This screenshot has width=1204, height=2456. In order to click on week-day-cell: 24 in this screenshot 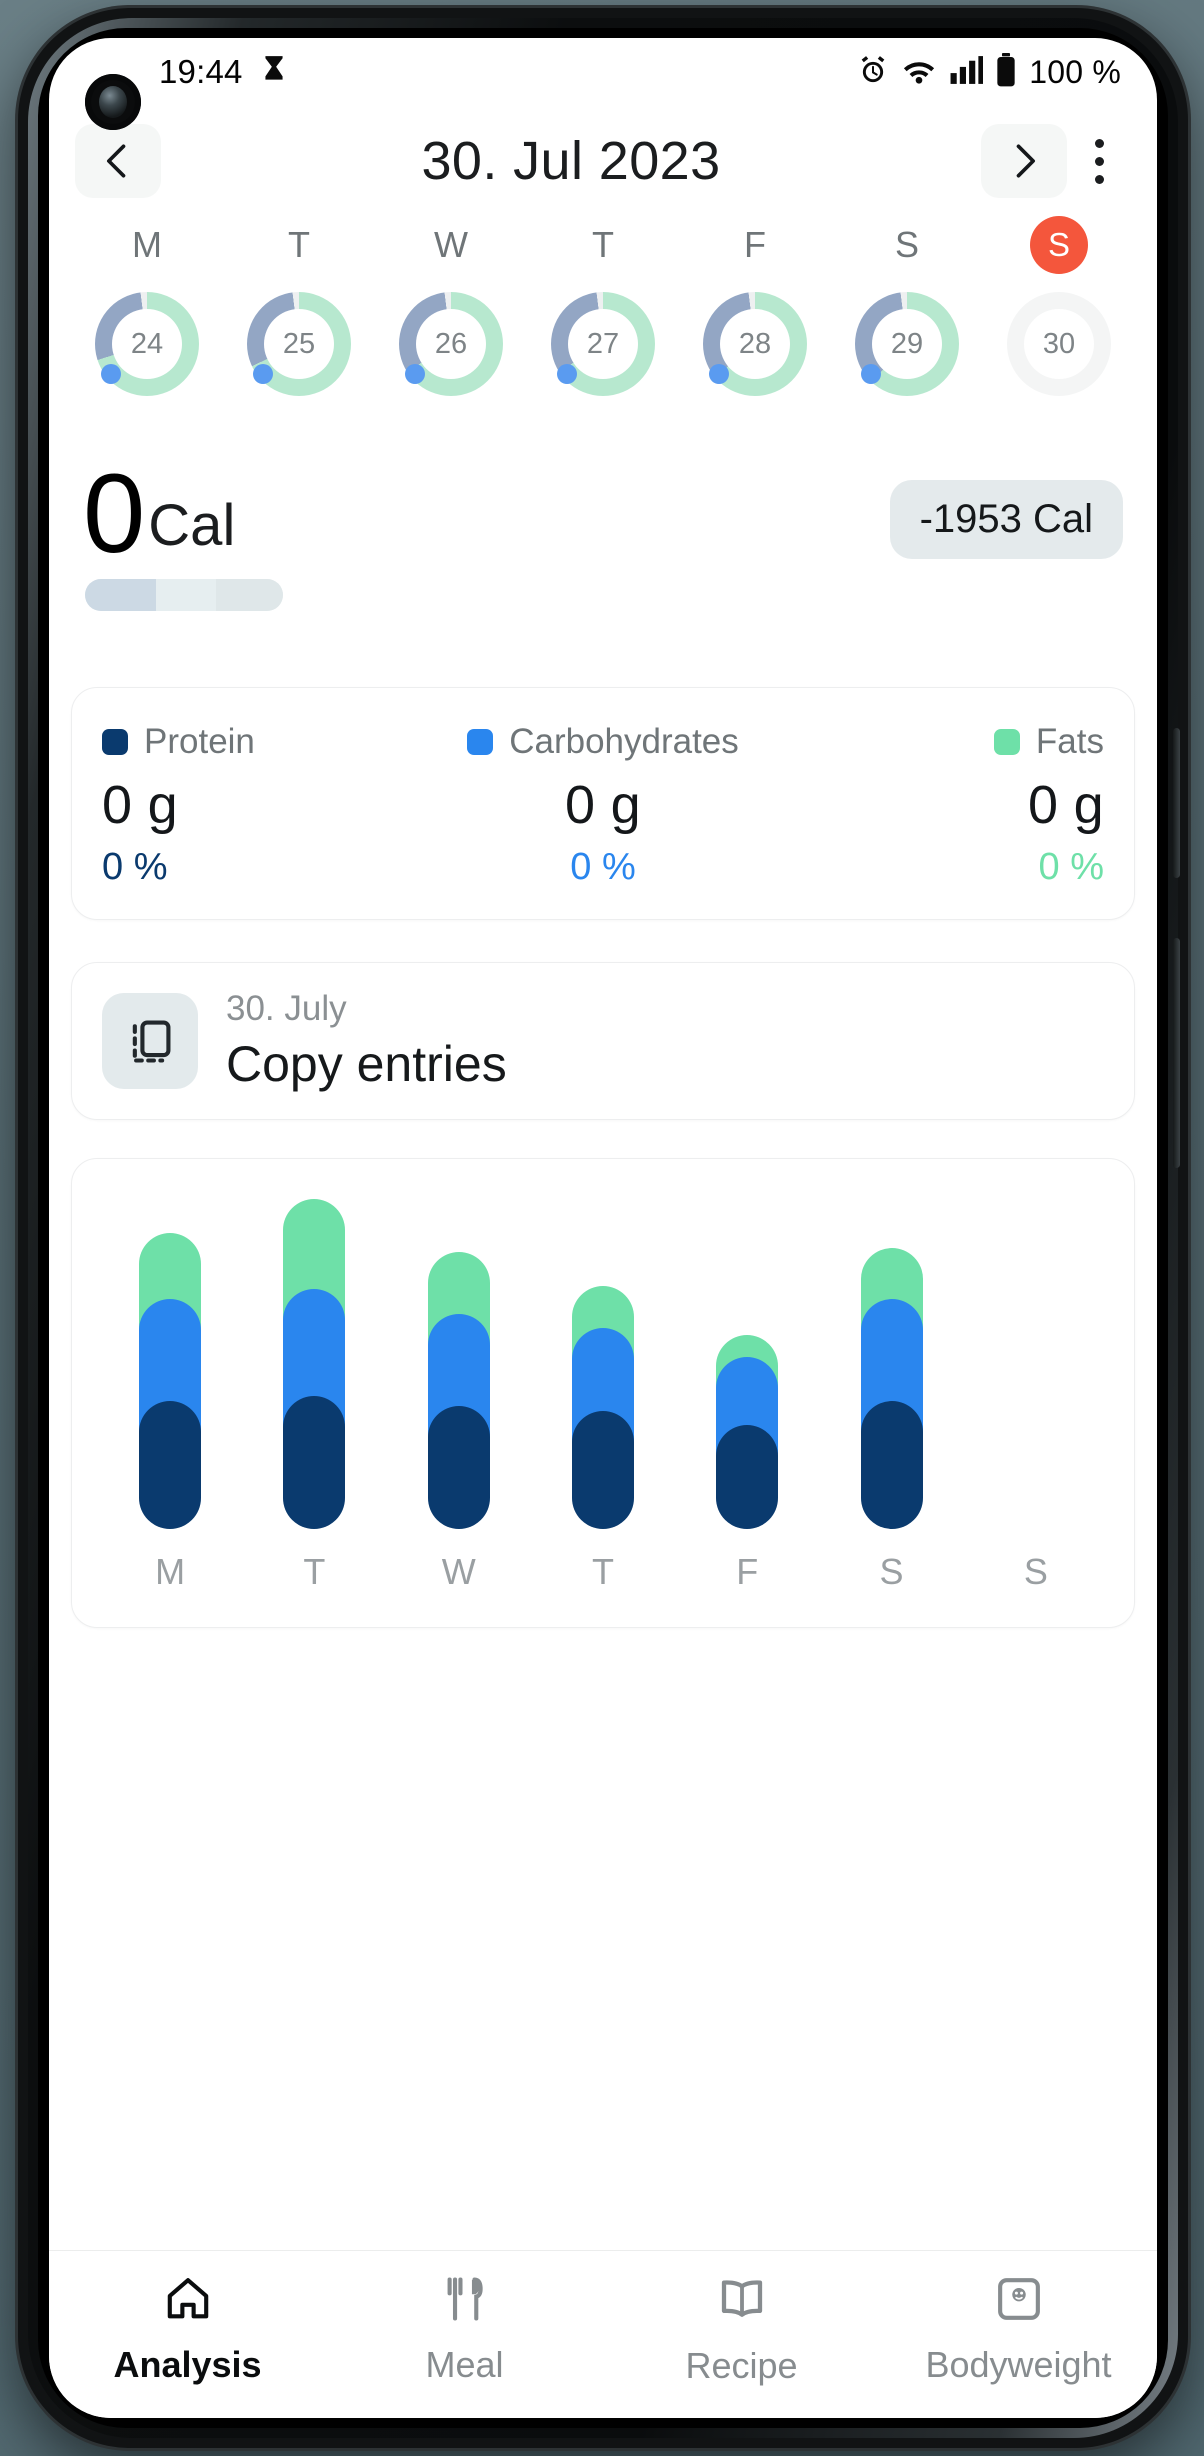, I will do `click(147, 344)`.